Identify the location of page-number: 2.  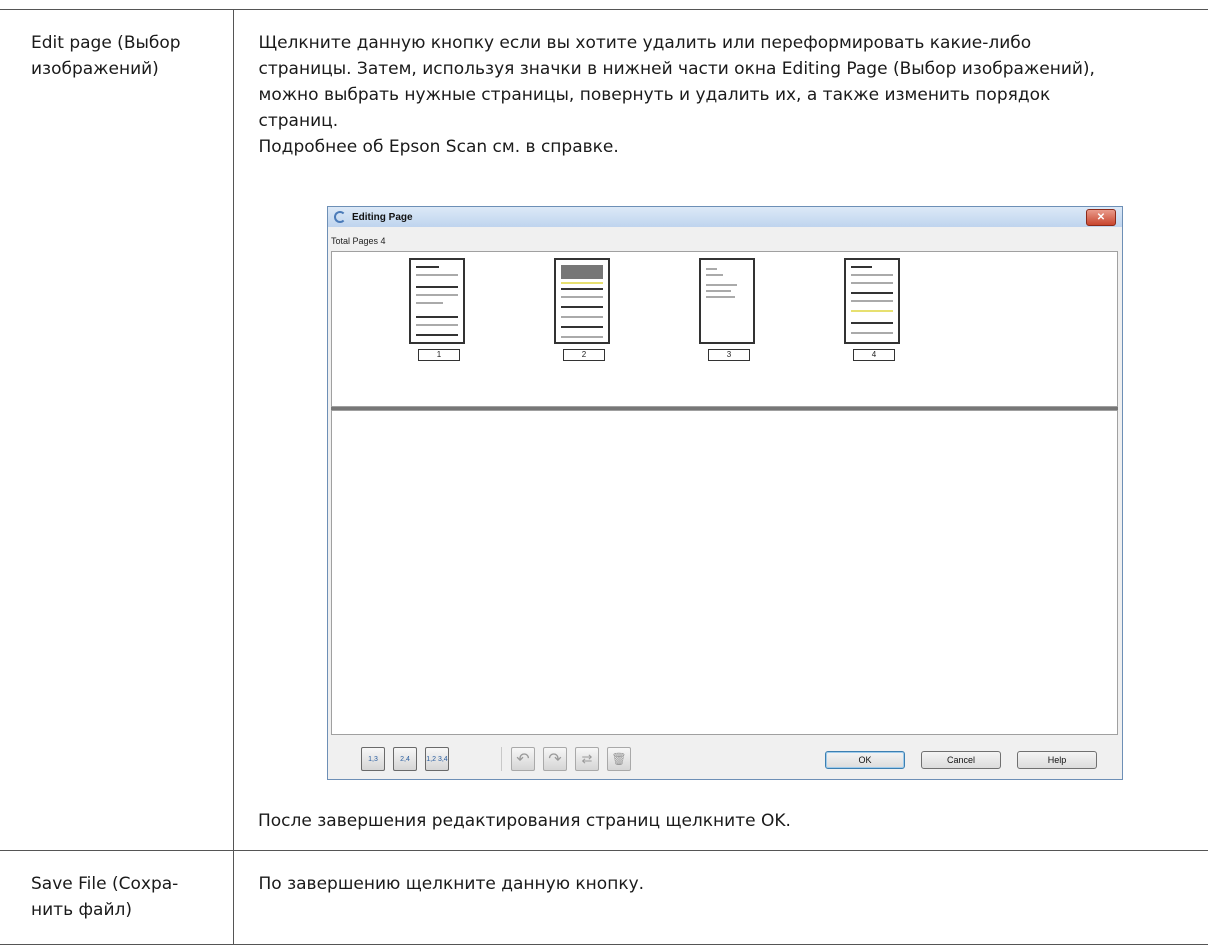
(584, 355).